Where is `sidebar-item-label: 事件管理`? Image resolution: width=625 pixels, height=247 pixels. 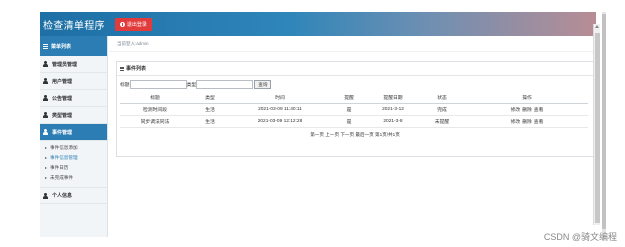 sidebar-item-label: 事件管理 is located at coordinates (62, 132).